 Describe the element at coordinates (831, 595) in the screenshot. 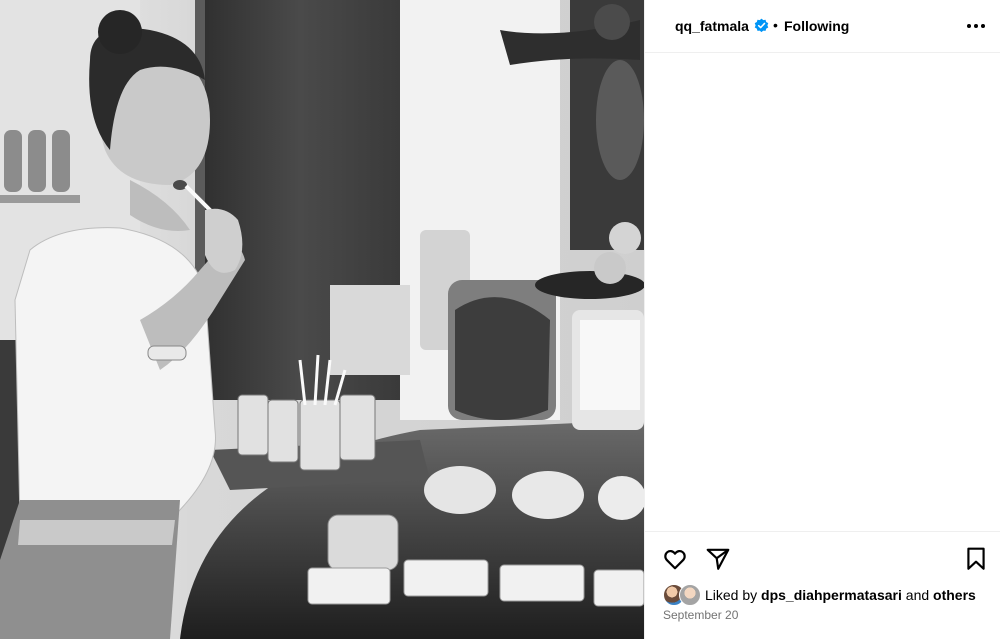

I see `liked-by-user-link: dps_diahpermatasari` at that location.